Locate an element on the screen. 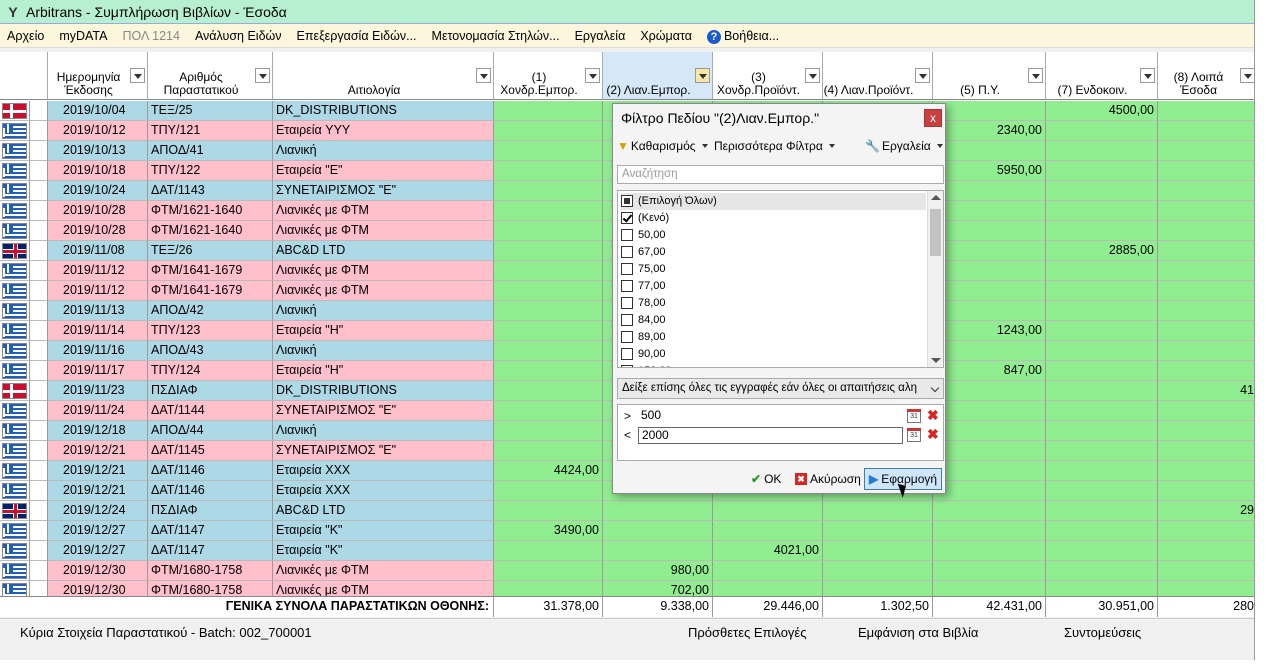  list-item: 75,00 is located at coordinates (773, 269).